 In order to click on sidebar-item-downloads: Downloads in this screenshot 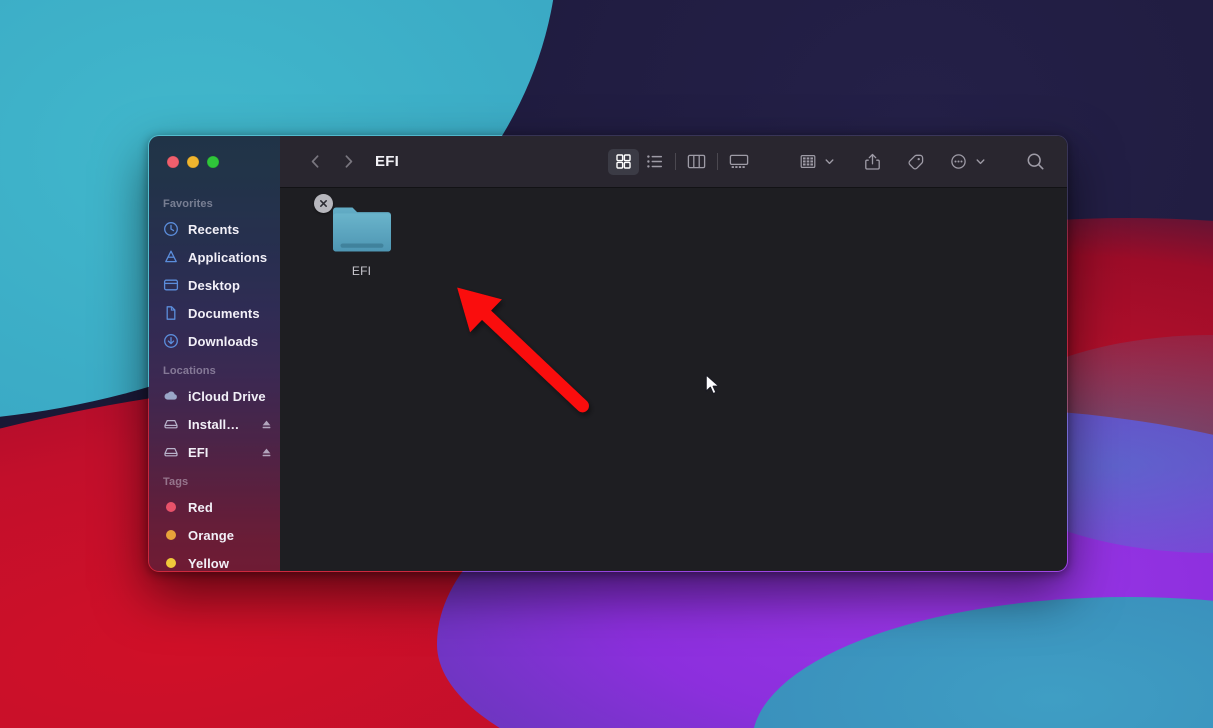, I will do `click(214, 341)`.